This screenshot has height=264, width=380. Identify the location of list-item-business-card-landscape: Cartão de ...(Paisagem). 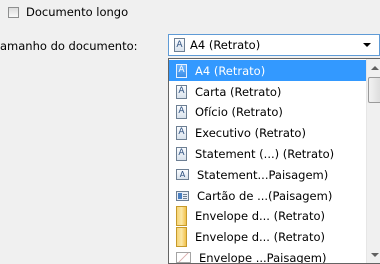
(267, 195).